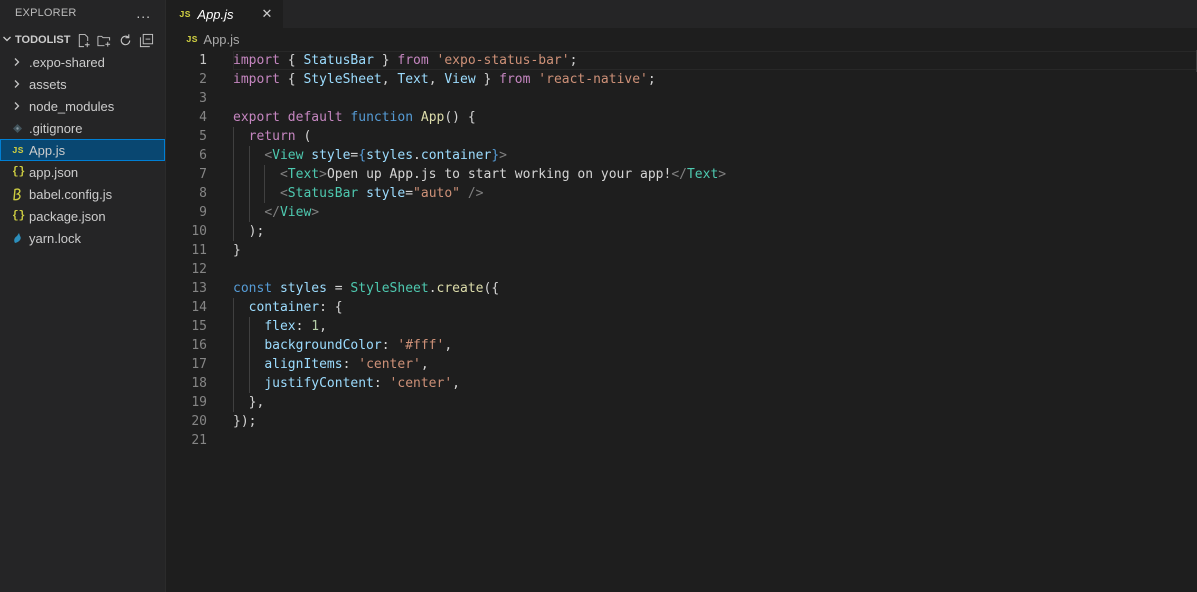 The image size is (1197, 592). What do you see at coordinates (20, 128) in the screenshot?
I see `git-icon` at bounding box center [20, 128].